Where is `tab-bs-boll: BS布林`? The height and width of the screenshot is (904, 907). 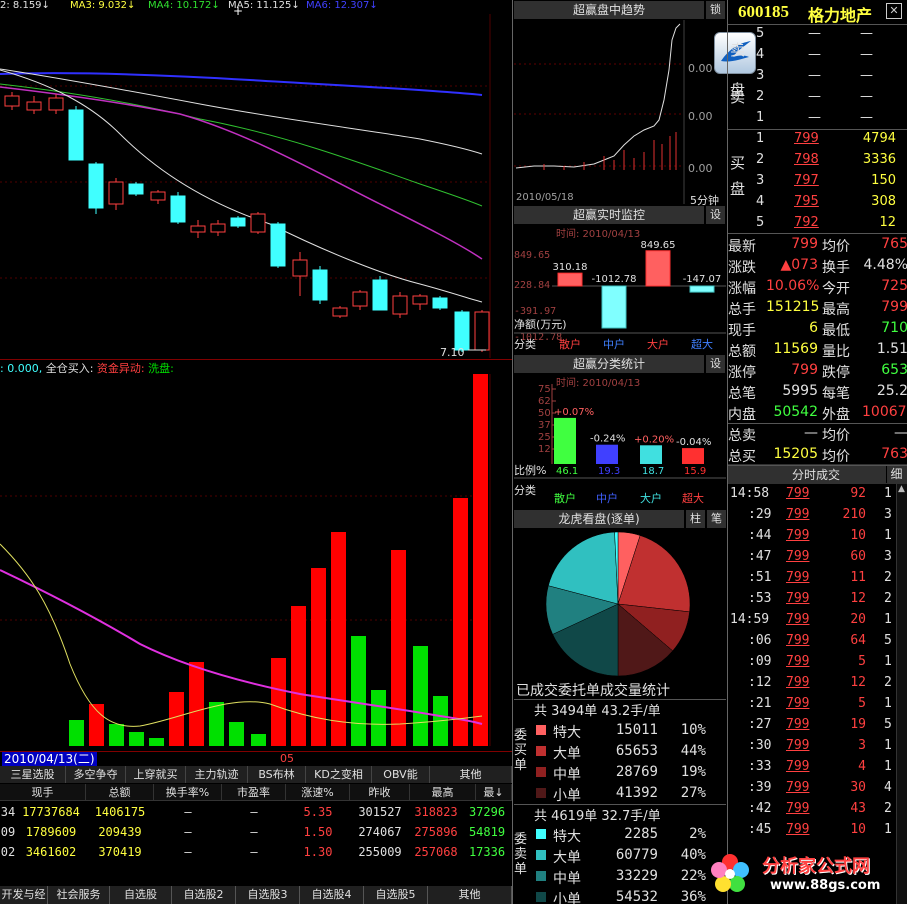 tab-bs-boll: BS布林 is located at coordinates (277, 774).